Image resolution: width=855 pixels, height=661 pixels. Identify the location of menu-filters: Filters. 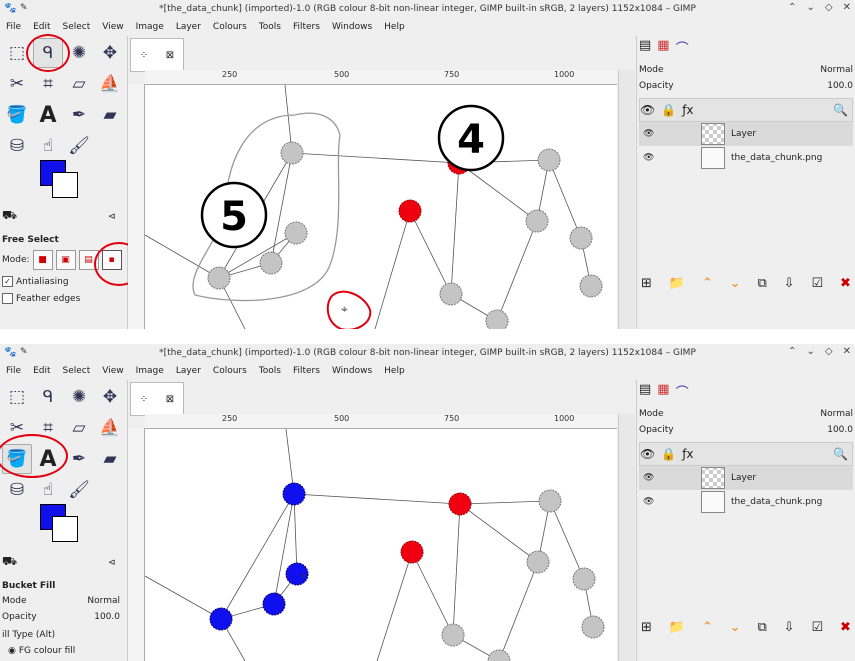
(306, 371).